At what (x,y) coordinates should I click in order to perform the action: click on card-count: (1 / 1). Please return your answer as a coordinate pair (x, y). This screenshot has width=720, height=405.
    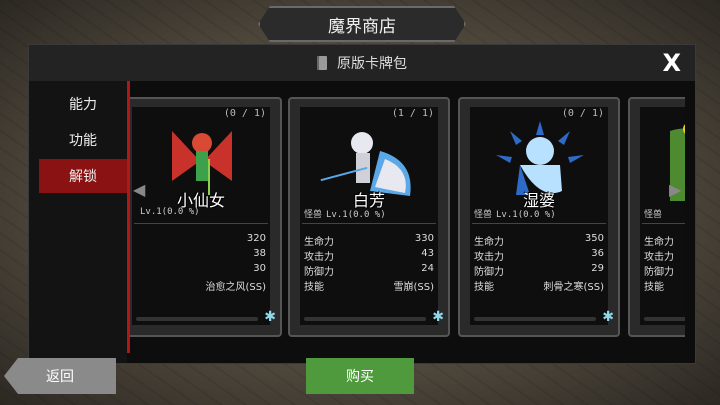
    Looking at the image, I should click on (412, 113).